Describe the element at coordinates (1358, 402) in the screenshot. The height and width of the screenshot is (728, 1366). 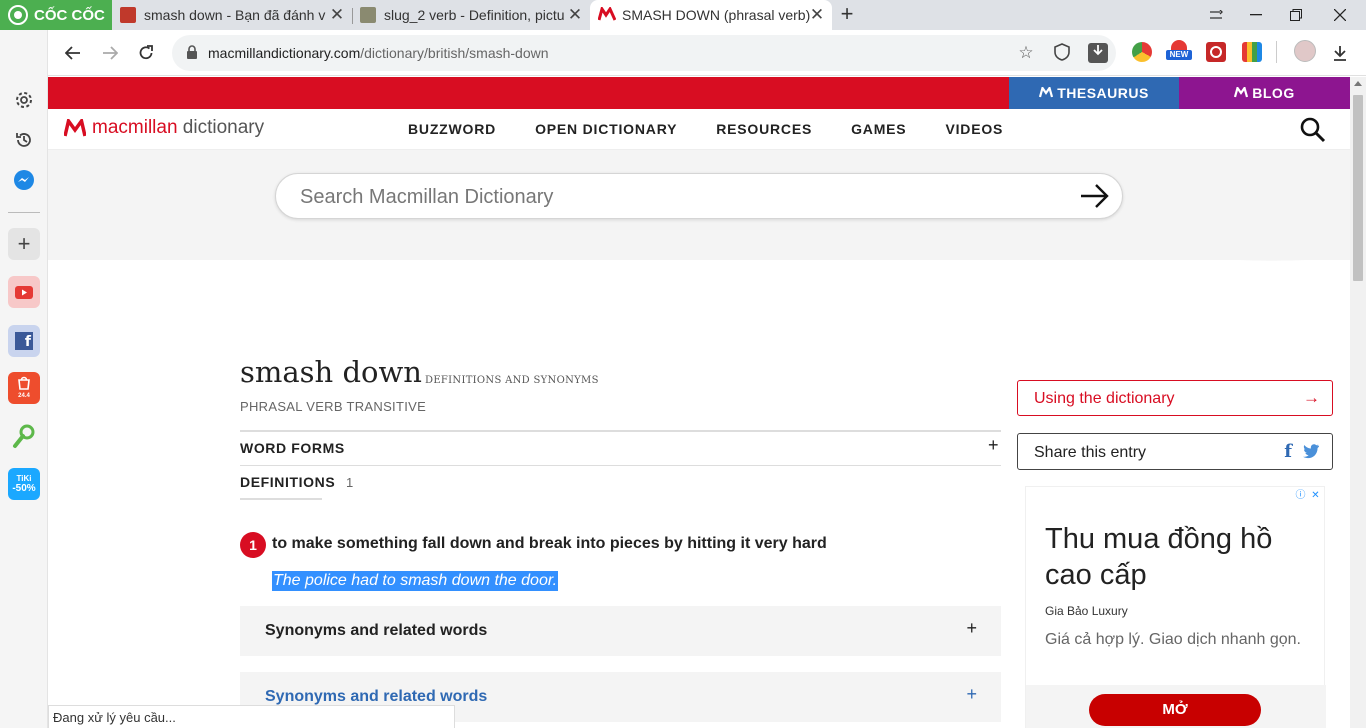
I see `page-scrollbar` at that location.